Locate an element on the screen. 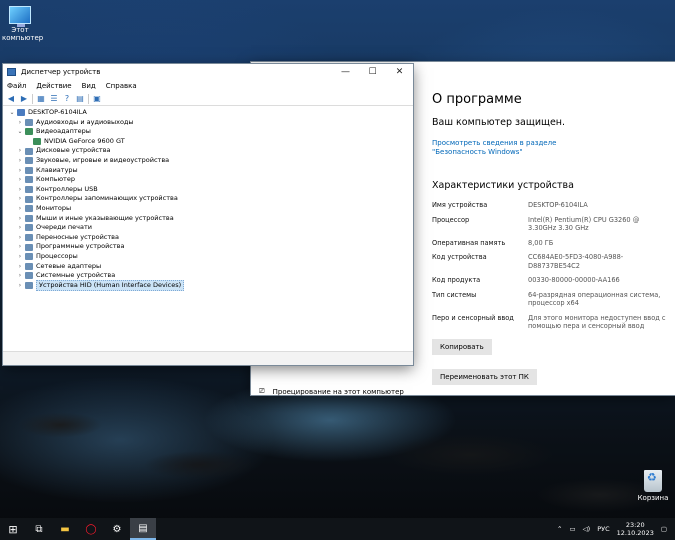 Image resolution: width=675 pixels, height=540 pixels. projection-item: ⎚ Проецирование на этот компьютер is located at coordinates (331, 391).